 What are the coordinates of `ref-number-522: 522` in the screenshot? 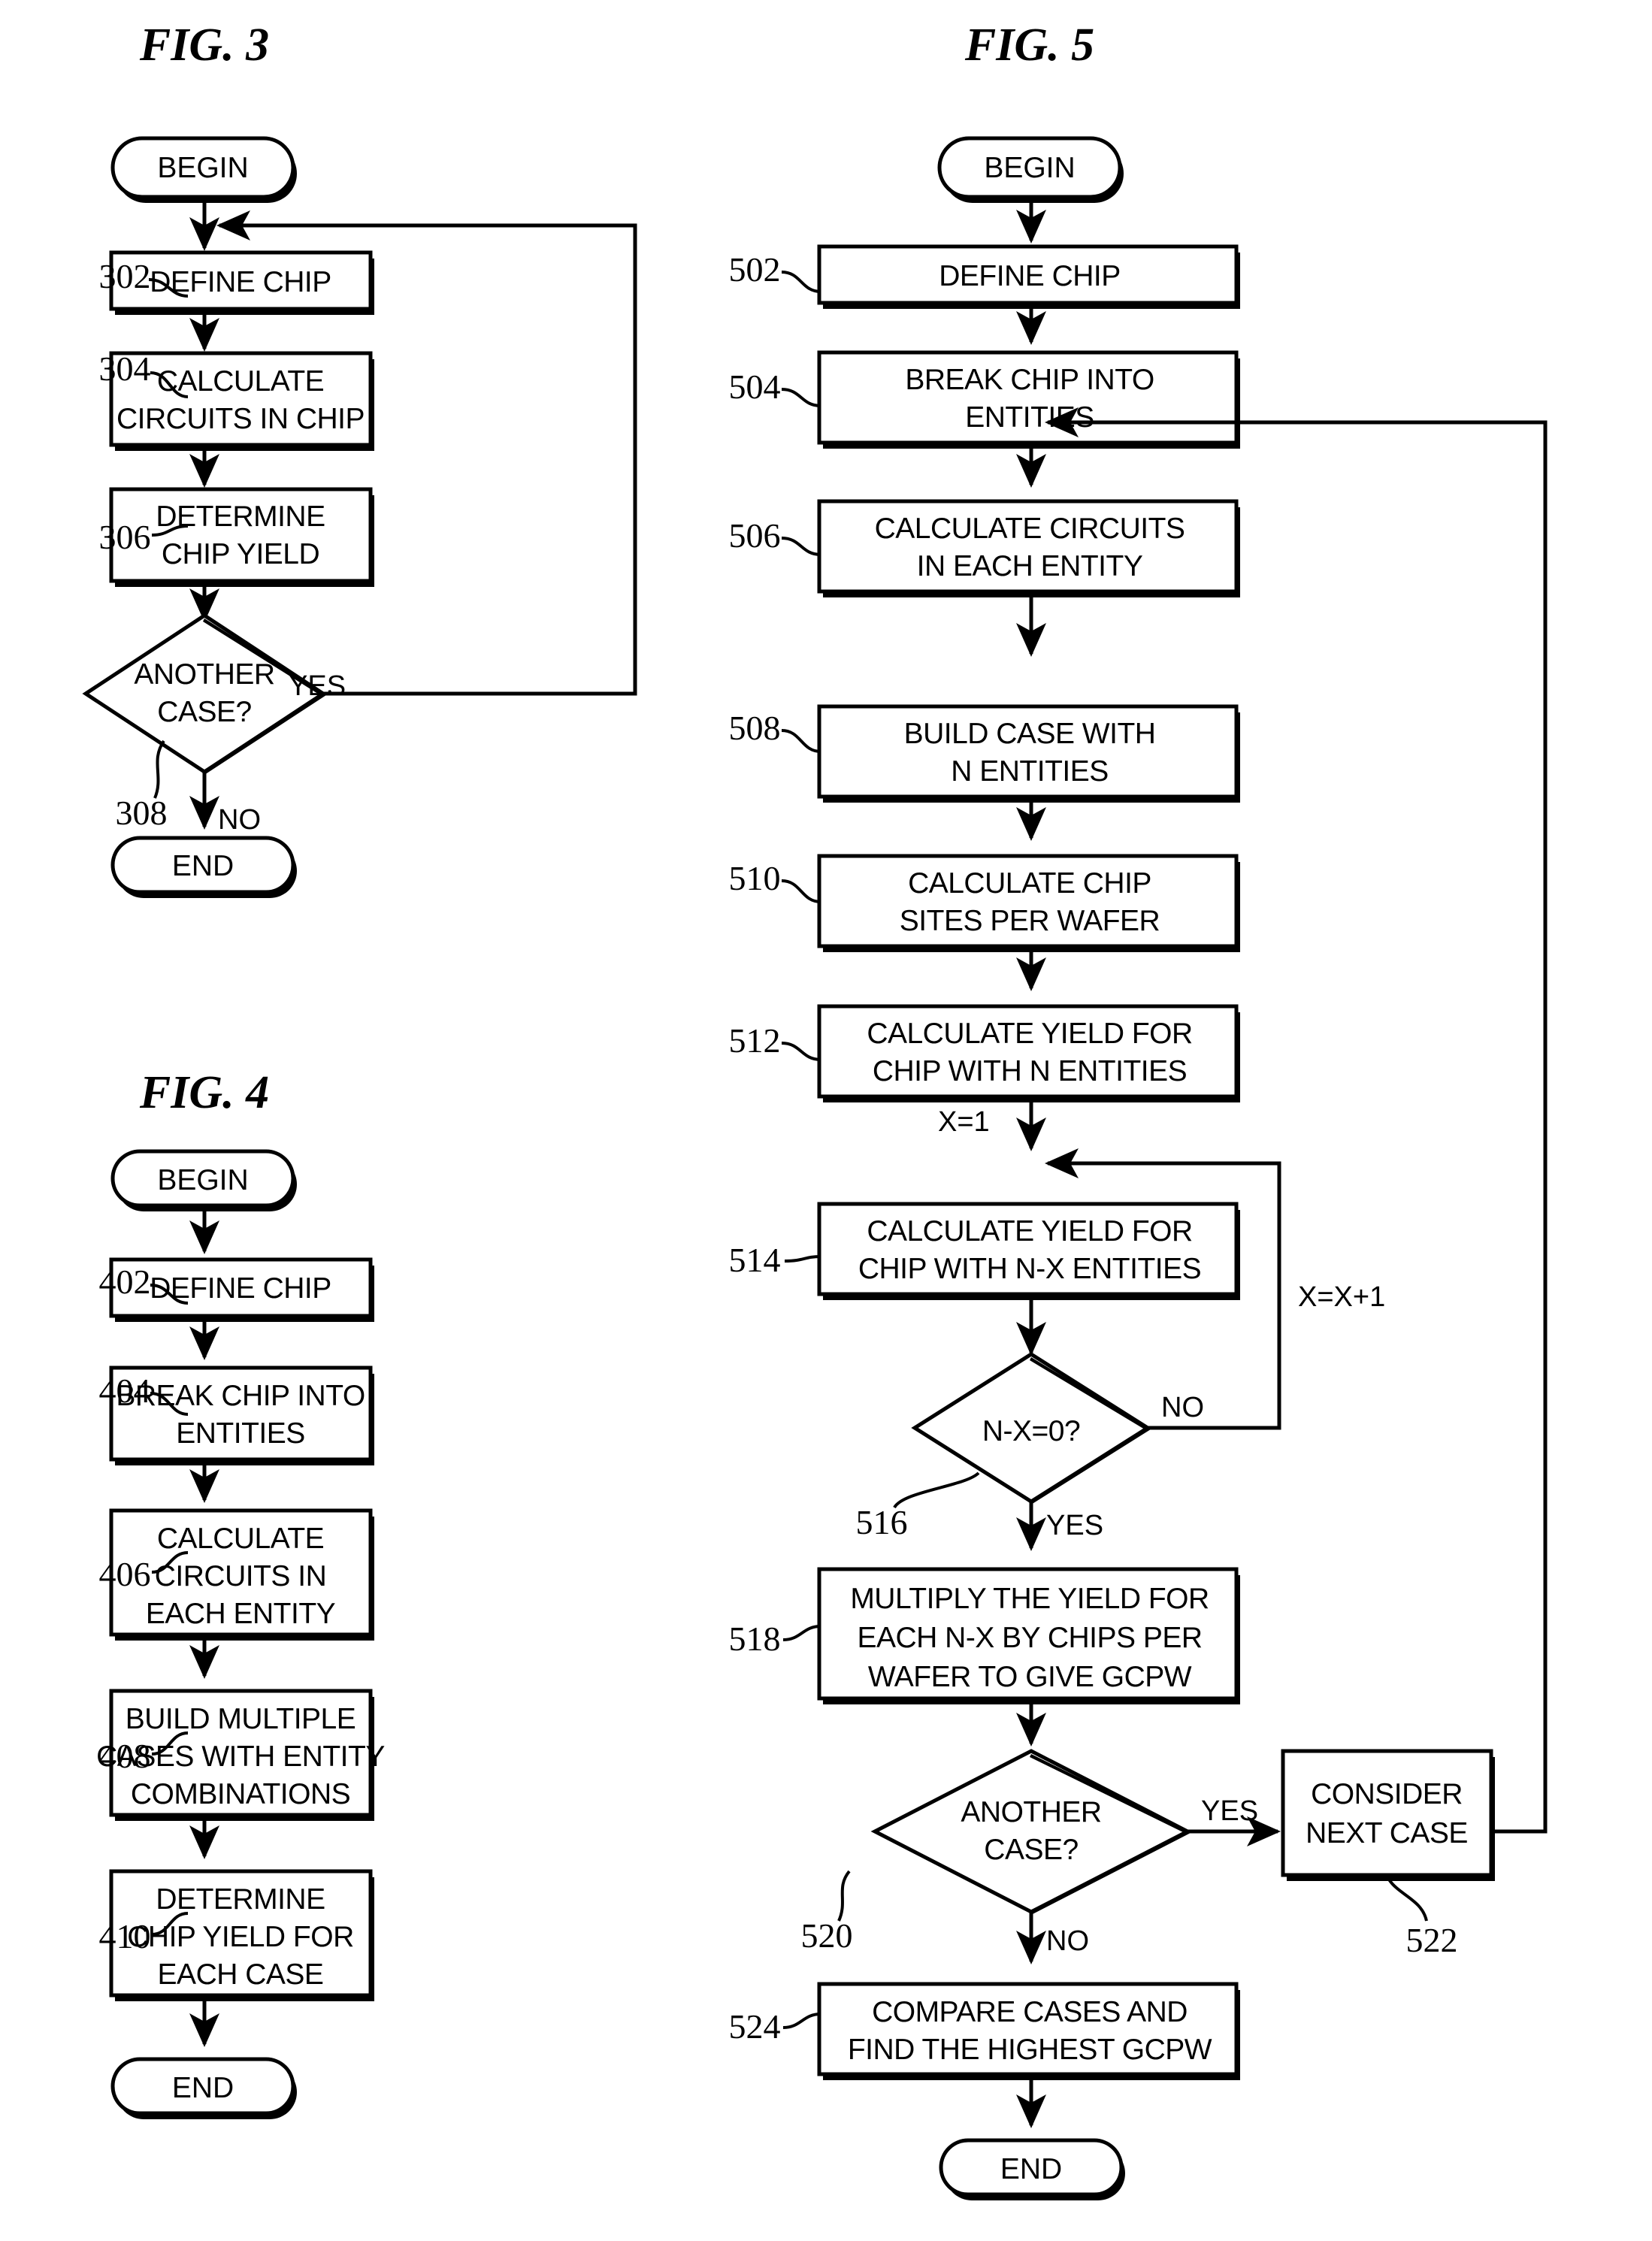 It's located at (1432, 1940).